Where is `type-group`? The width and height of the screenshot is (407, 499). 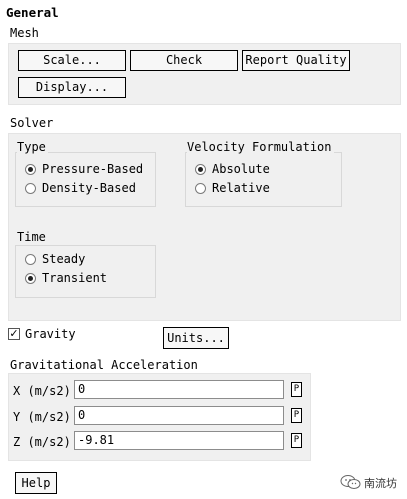
type-group is located at coordinates (85, 179).